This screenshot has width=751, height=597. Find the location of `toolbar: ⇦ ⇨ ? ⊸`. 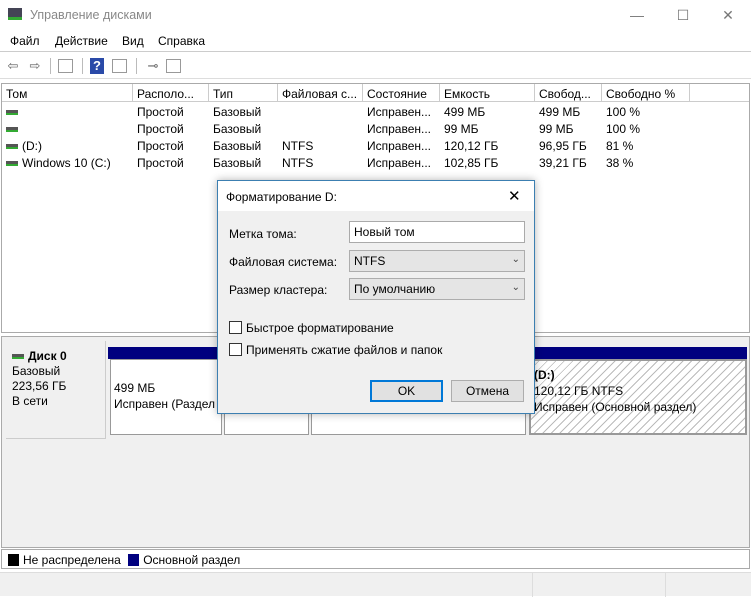

toolbar: ⇦ ⇨ ? ⊸ is located at coordinates (375, 66).